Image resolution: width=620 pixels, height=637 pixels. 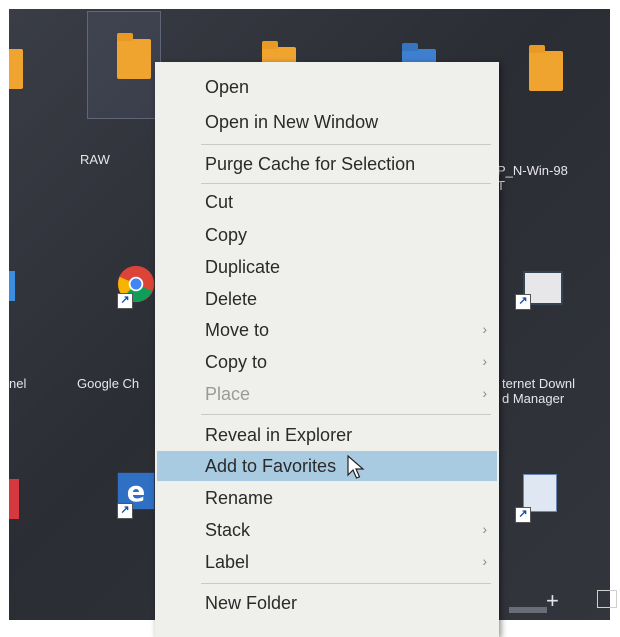 What do you see at coordinates (226, 235) in the screenshot?
I see `menu-item-label: Copy` at bounding box center [226, 235].